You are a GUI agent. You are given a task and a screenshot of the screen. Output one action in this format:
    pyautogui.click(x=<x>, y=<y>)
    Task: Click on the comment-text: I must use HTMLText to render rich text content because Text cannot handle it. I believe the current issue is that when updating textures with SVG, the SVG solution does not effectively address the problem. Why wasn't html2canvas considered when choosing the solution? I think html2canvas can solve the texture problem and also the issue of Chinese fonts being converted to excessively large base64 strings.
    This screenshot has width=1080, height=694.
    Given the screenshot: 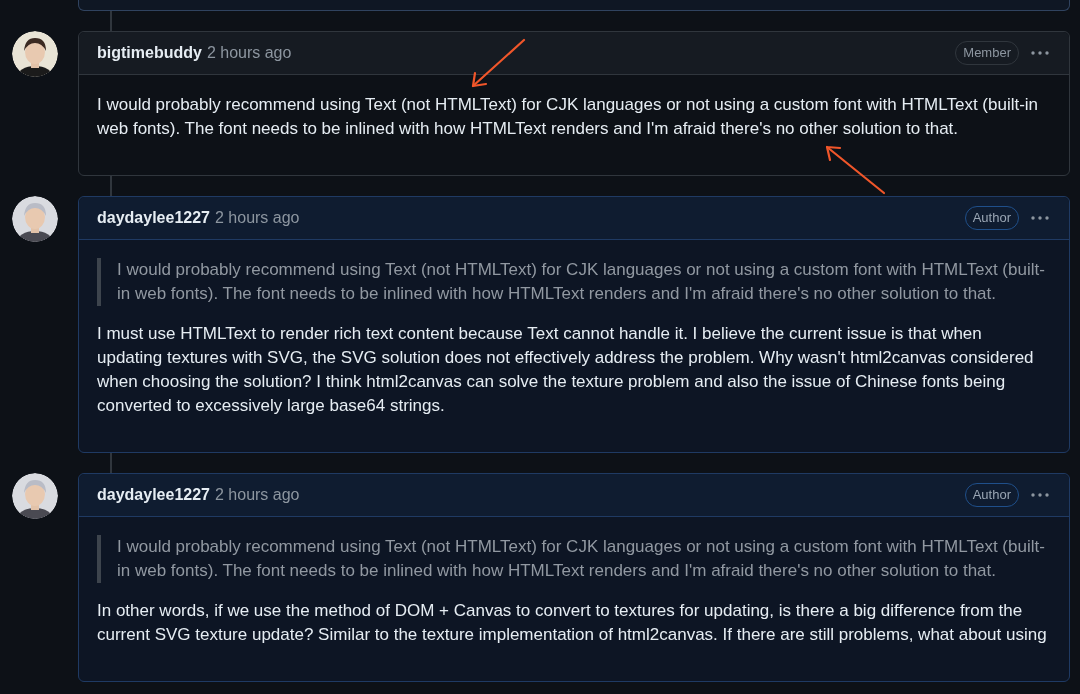 What is the action you would take?
    pyautogui.click(x=566, y=370)
    